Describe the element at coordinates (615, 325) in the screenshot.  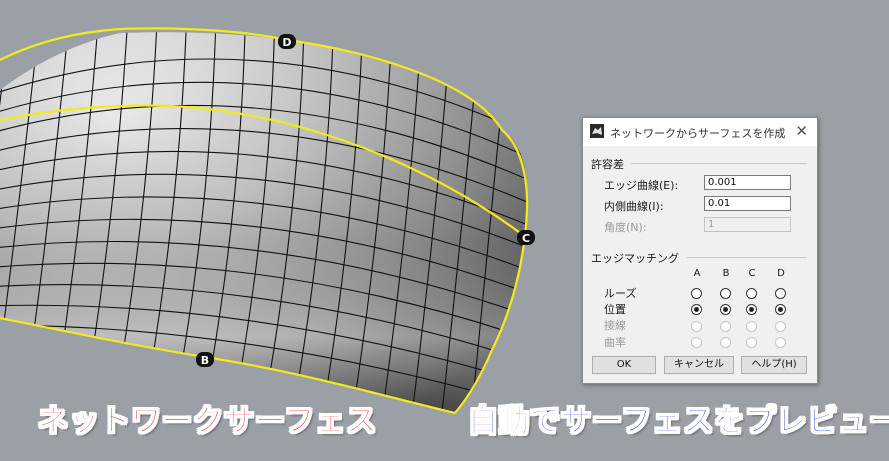
I see `row-label-tangency: 接線` at that location.